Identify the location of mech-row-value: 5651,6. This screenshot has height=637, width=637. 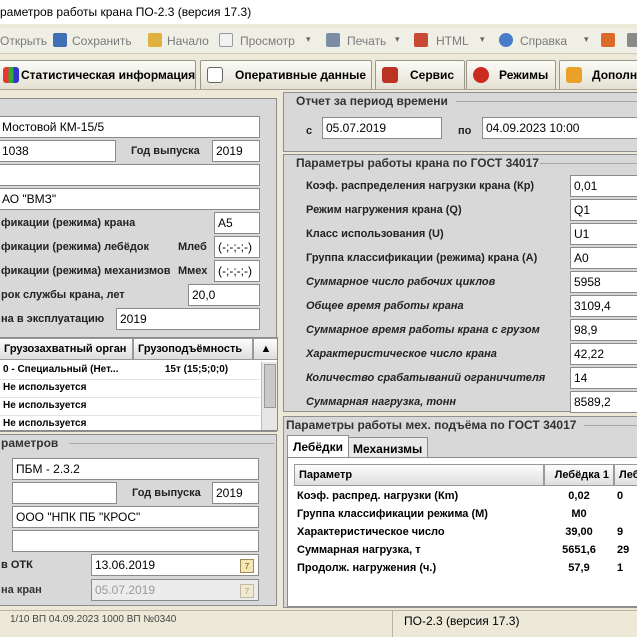
(579, 551).